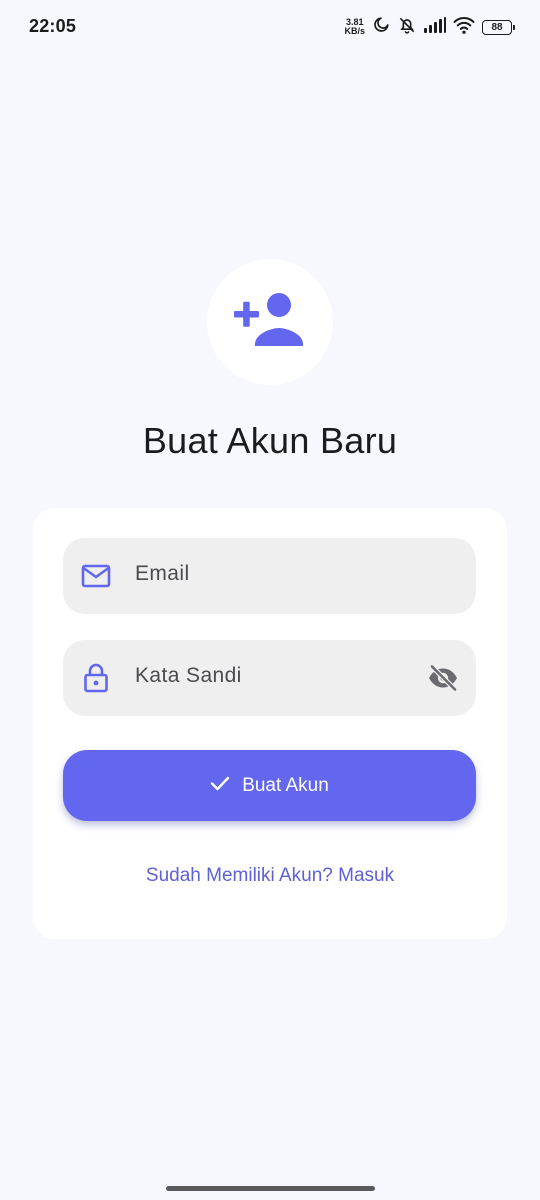 This screenshot has width=540, height=1200. Describe the element at coordinates (270, 1188) in the screenshot. I see `home-indicator` at that location.